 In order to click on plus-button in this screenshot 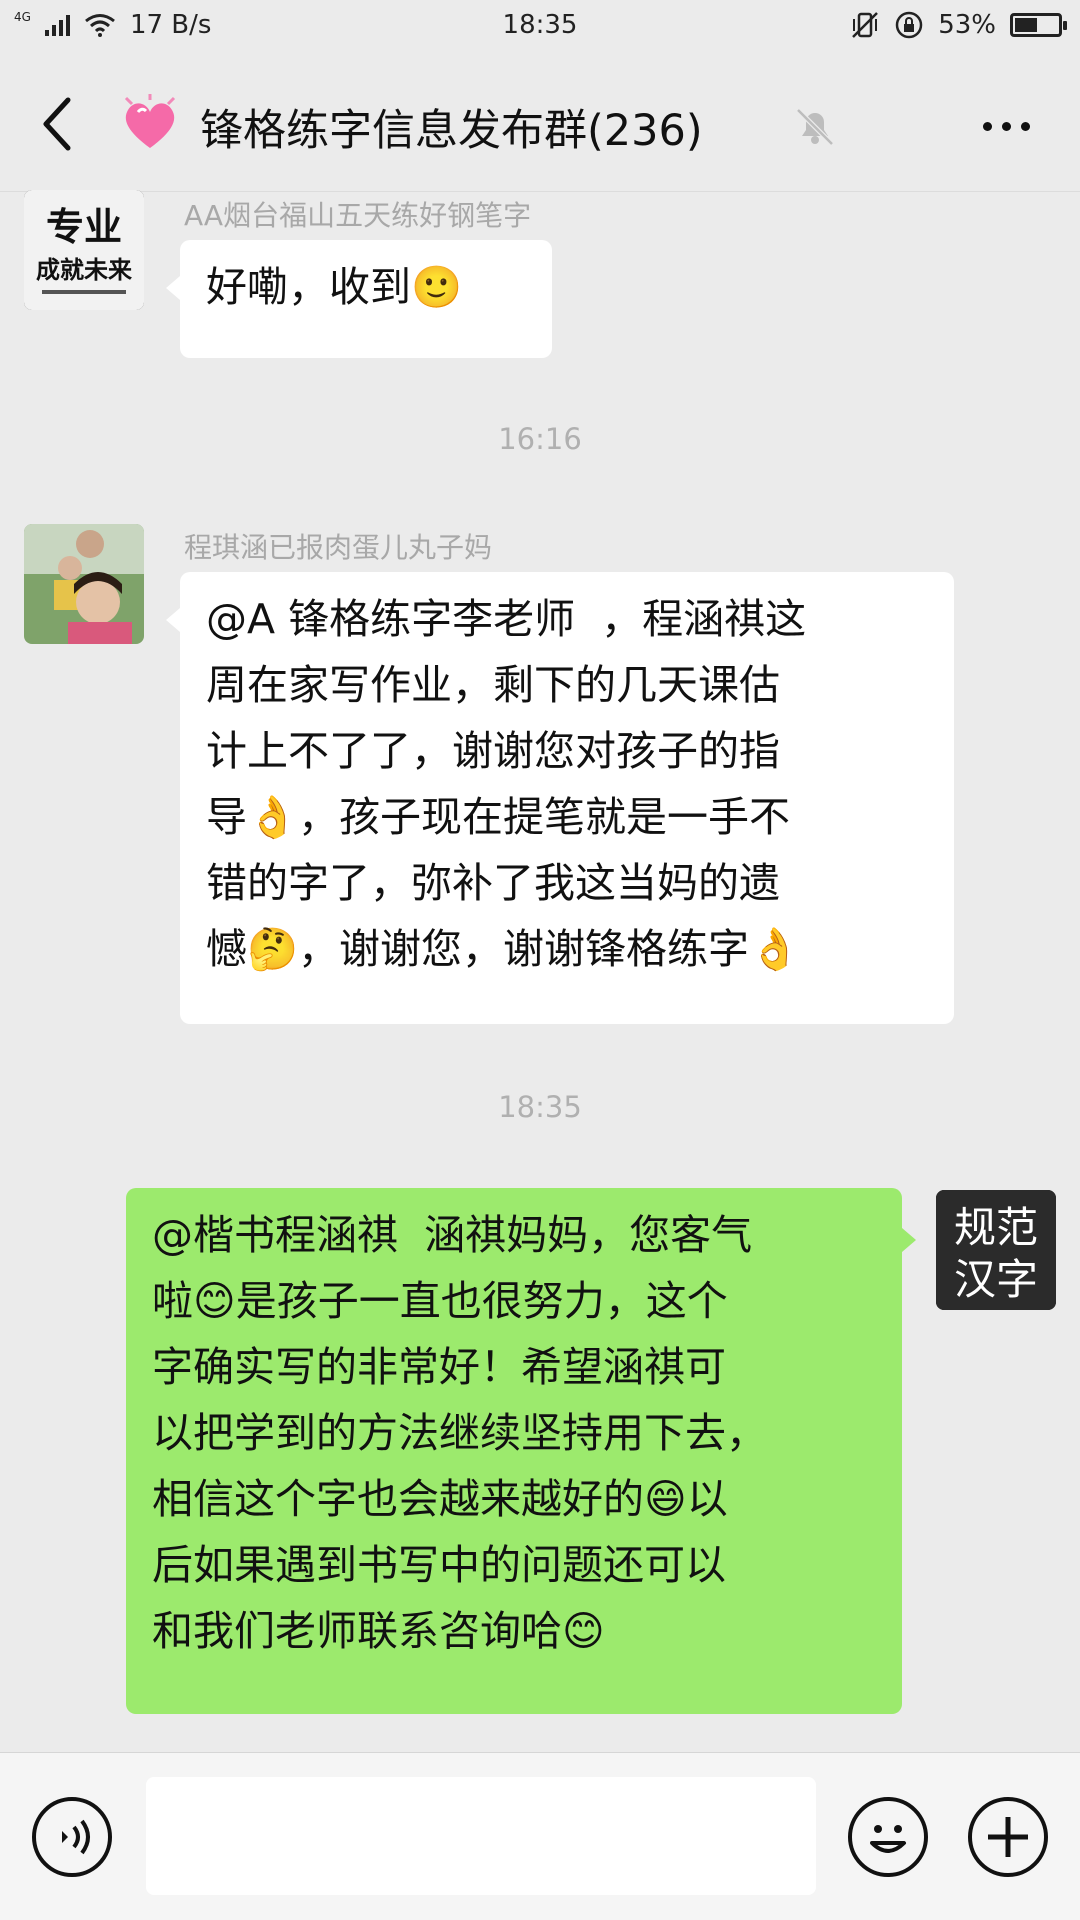, I will do `click(1008, 1837)`.